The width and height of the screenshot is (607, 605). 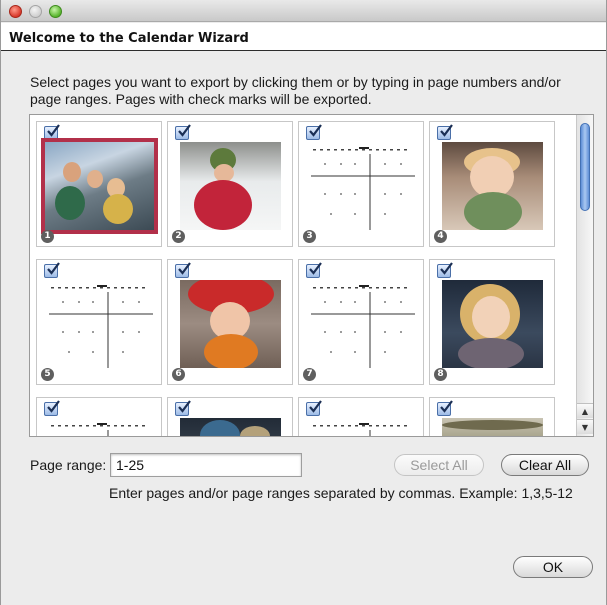 I want to click on select-all-button: Select All, so click(x=439, y=465).